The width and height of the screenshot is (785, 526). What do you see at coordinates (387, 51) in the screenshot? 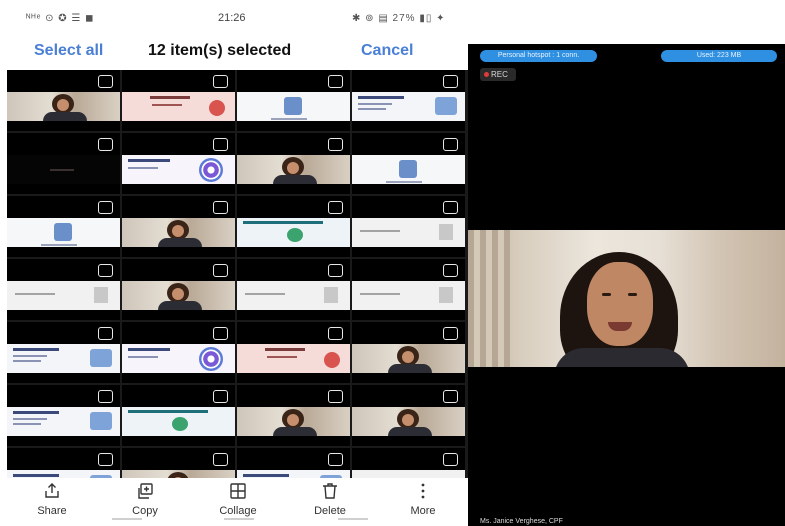
I see `cancel-button: Cancel` at bounding box center [387, 51].